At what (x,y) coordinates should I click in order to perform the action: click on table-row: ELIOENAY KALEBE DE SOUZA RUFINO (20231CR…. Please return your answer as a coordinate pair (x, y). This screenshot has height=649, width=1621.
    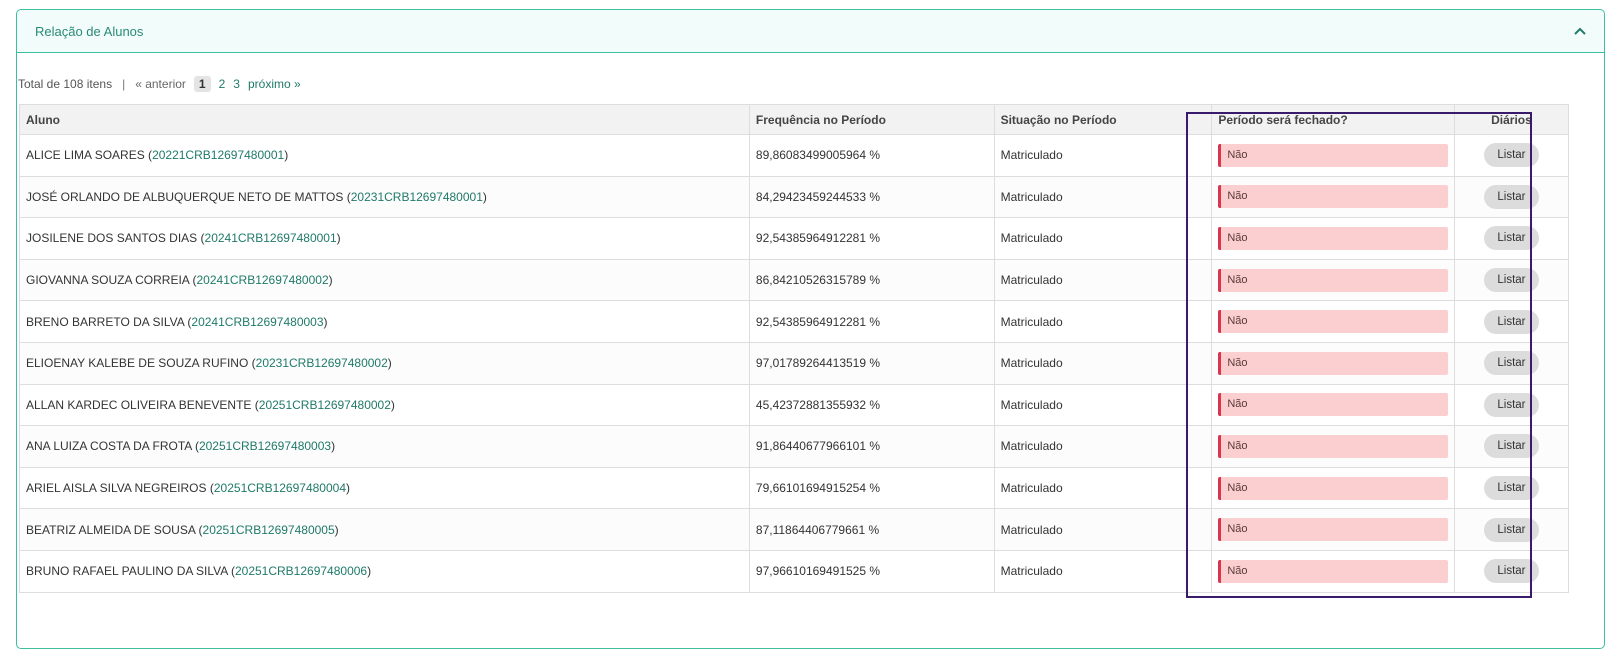
    Looking at the image, I should click on (794, 363).